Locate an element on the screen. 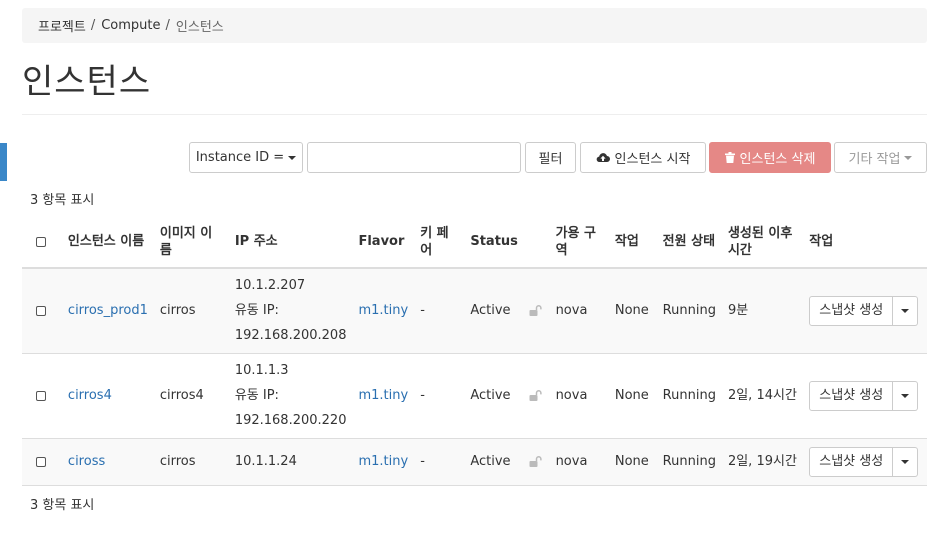 Image resolution: width=928 pixels, height=557 pixels. header-flavor: Flavor is located at coordinates (383, 242).